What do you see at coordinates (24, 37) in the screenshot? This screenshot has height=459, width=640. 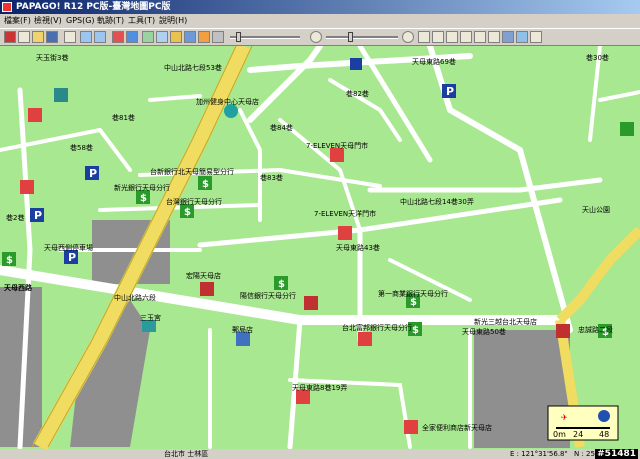 I see `new-icon` at bounding box center [24, 37].